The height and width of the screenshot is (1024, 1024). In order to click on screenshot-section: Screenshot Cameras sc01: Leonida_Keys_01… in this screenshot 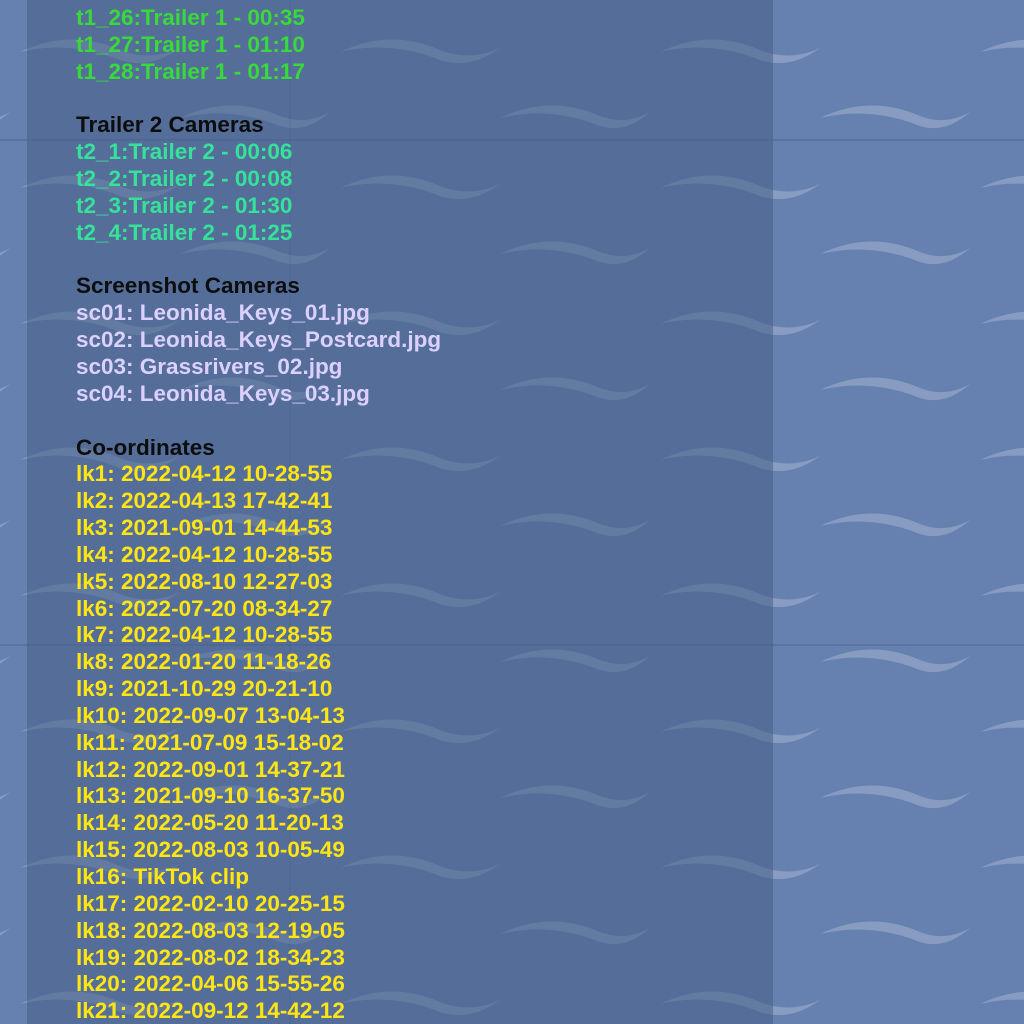, I will do `click(421, 340)`.